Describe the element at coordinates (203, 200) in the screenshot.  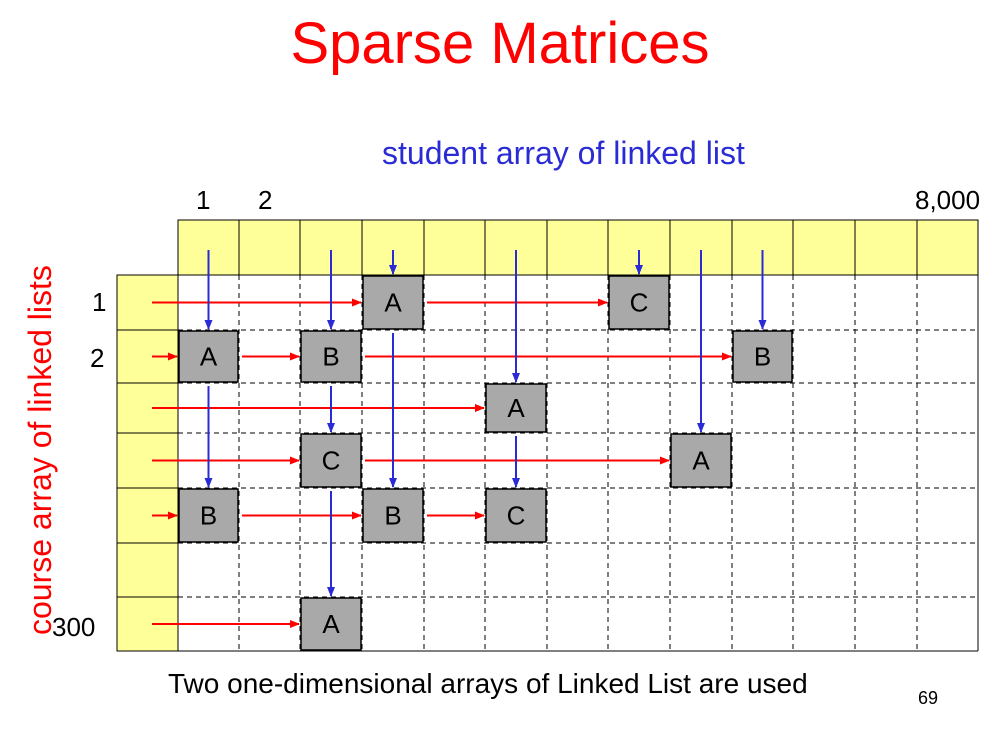
I see `column-label-first: 1` at that location.